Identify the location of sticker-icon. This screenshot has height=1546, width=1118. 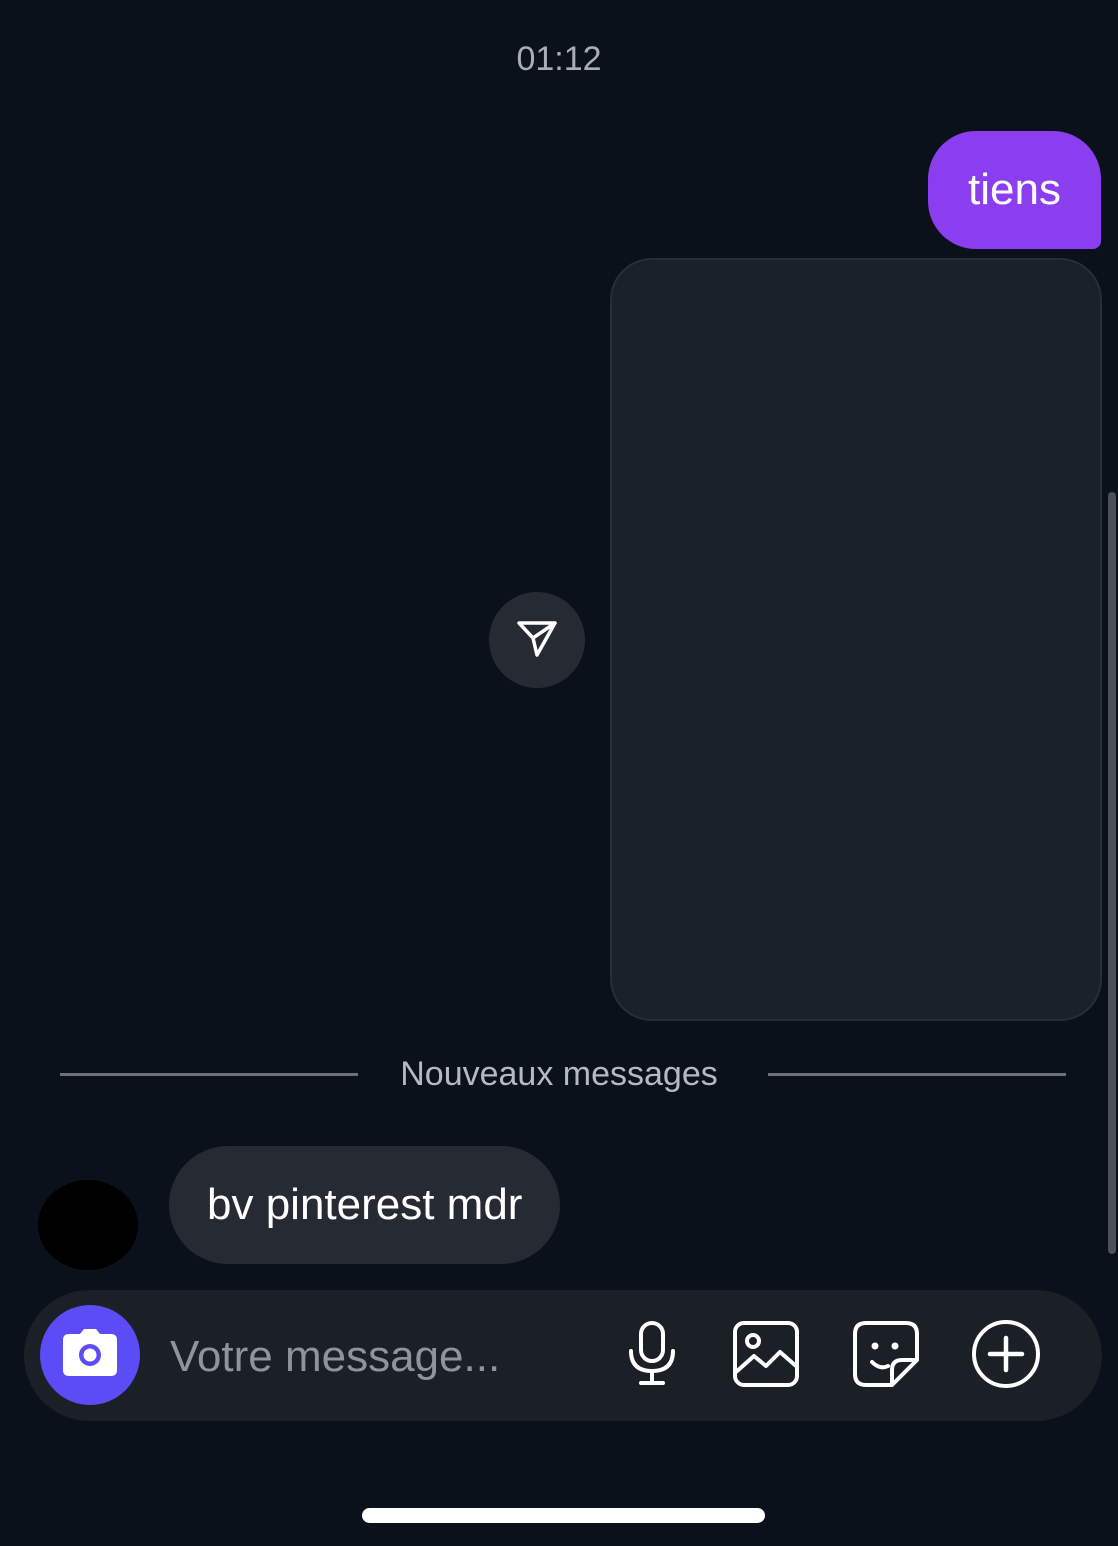
(886, 1356).